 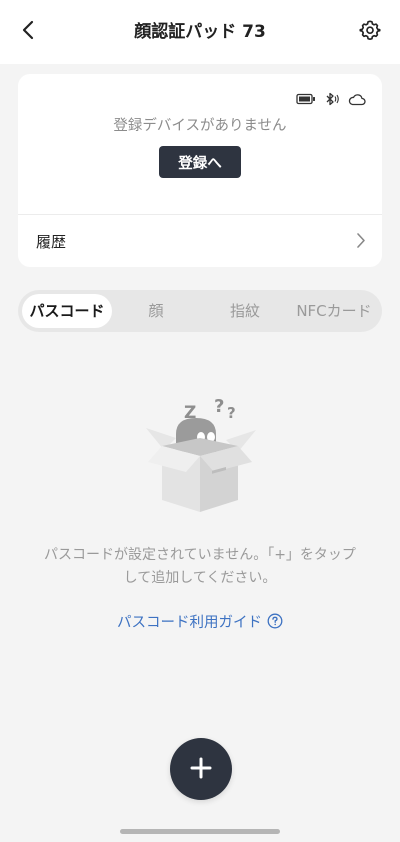 I want to click on add-passcode-button, so click(x=201, y=769).